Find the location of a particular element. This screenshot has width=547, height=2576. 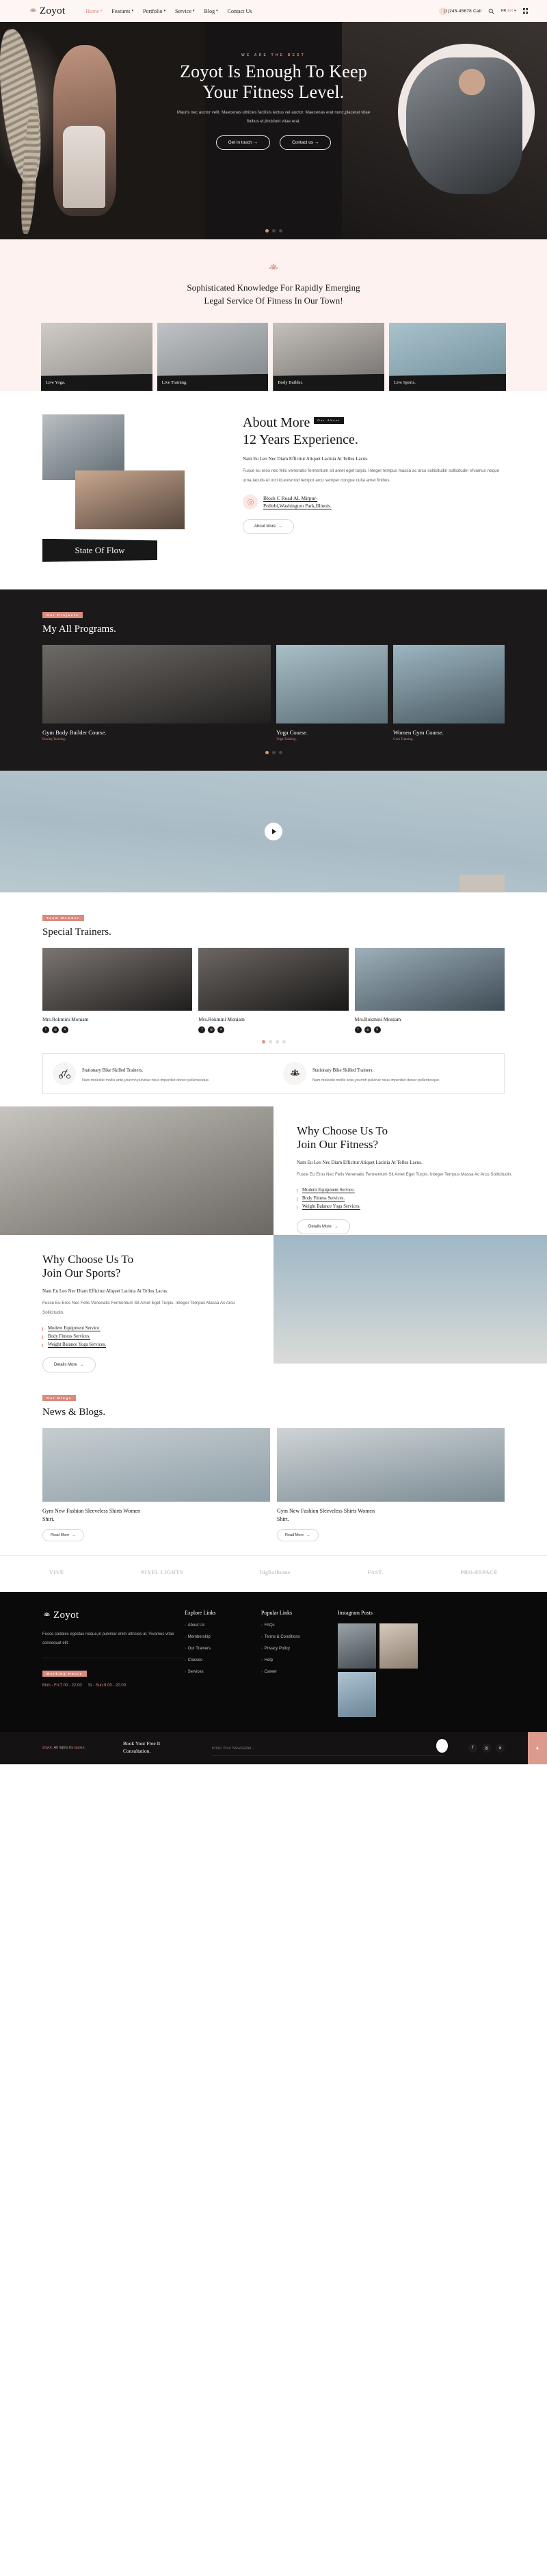

footer-link-help: › Help is located at coordinates (299, 1660).